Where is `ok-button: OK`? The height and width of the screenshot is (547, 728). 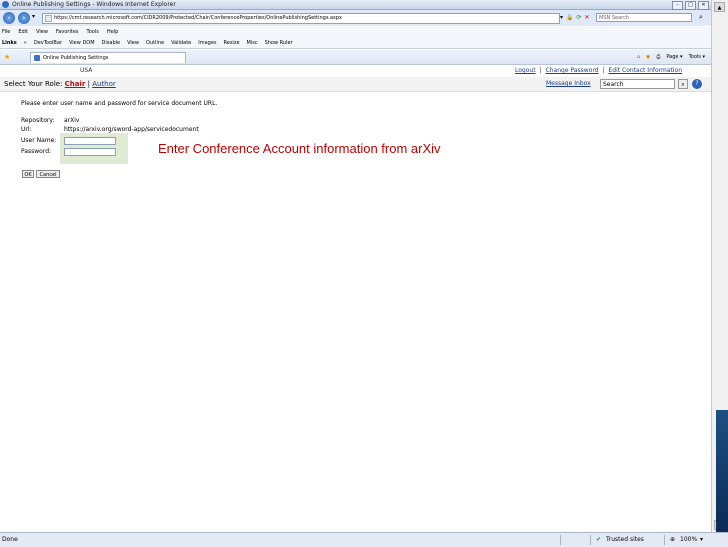 ok-button: OK is located at coordinates (28, 174).